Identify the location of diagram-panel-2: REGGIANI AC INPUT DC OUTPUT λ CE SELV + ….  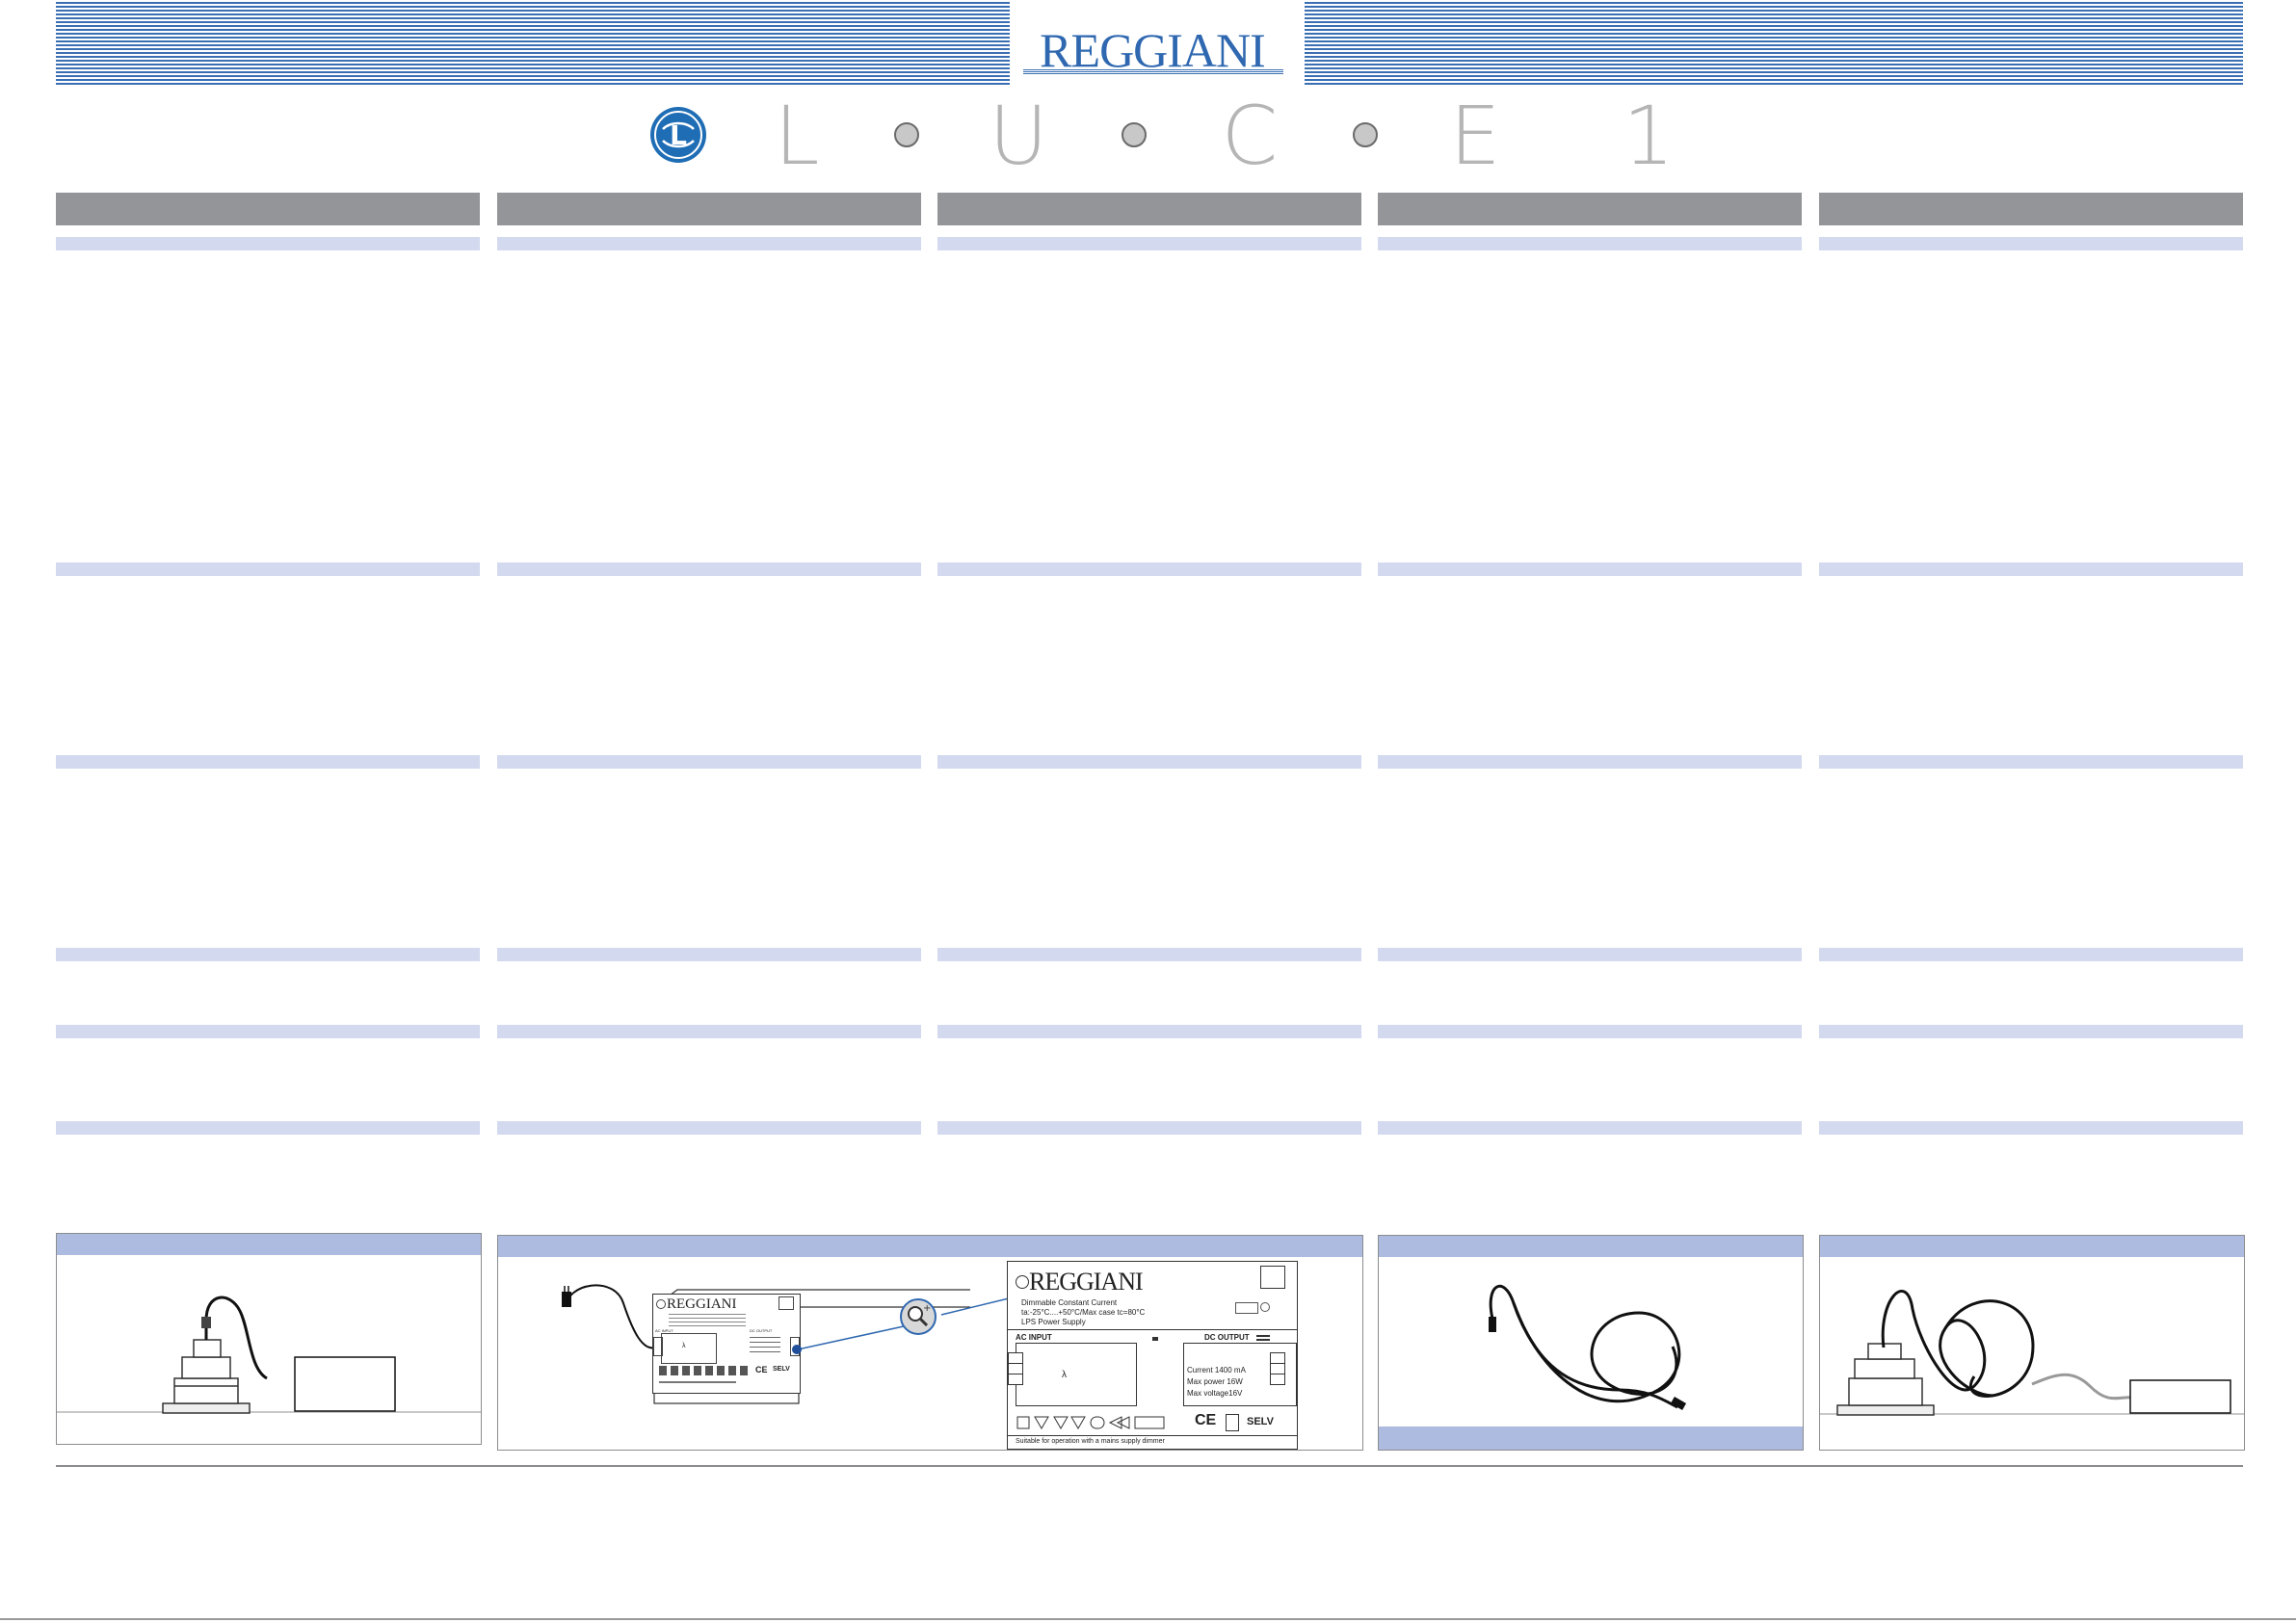
(930, 1343).